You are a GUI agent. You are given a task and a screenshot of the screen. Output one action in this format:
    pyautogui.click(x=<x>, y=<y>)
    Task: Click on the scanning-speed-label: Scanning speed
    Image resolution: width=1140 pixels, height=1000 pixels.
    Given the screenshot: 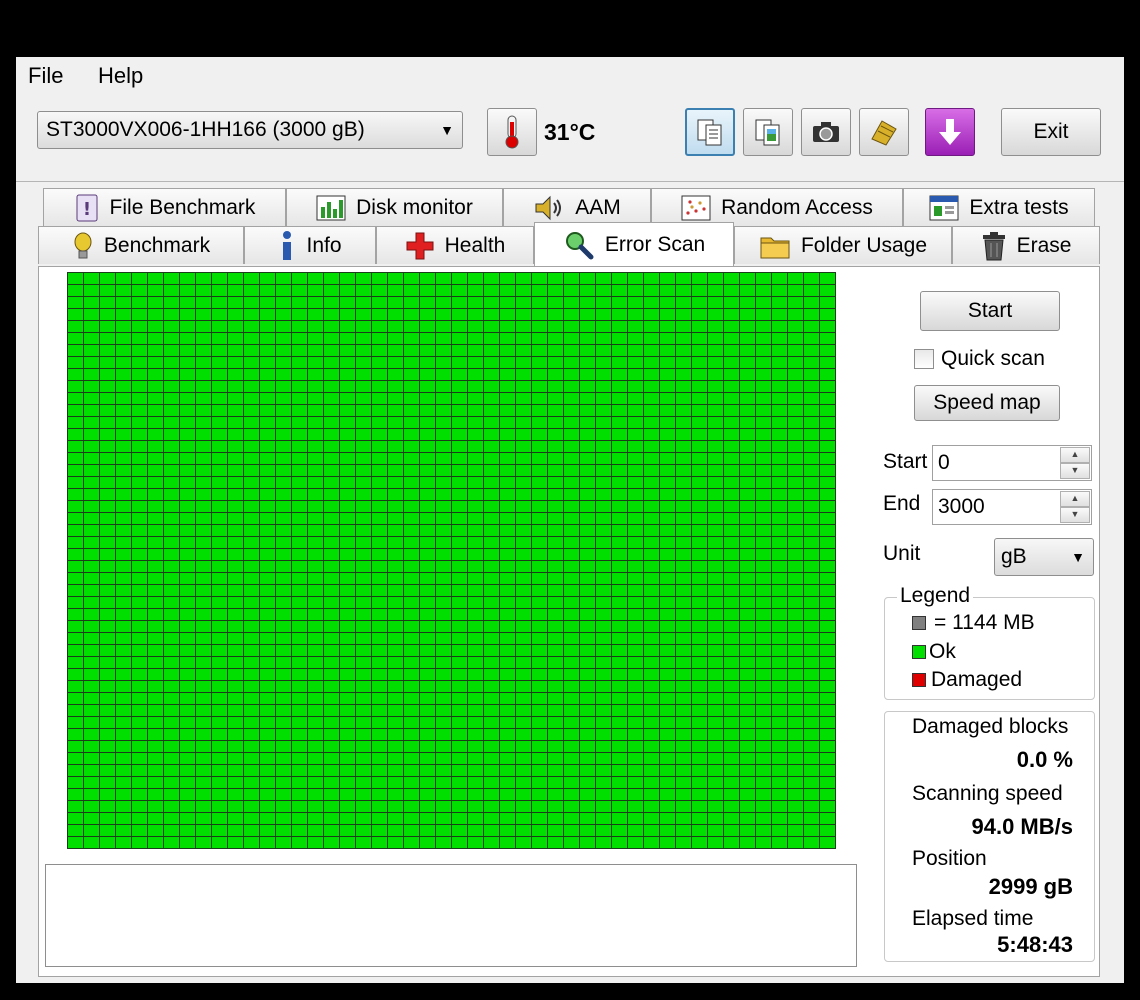 What is the action you would take?
    pyautogui.click(x=987, y=793)
    